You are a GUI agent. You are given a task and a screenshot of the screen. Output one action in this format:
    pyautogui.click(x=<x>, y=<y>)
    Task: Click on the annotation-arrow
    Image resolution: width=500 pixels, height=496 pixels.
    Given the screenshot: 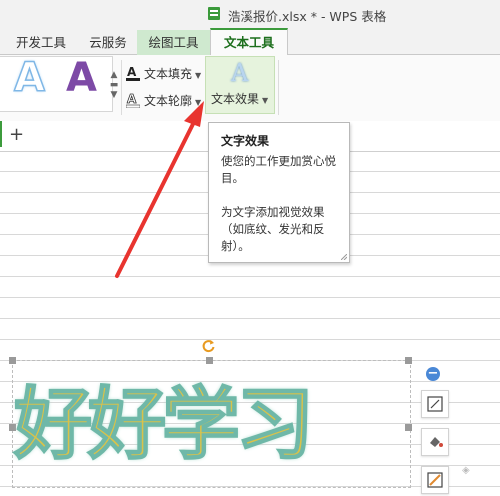 What is the action you would take?
    pyautogui.click(x=159, y=189)
    